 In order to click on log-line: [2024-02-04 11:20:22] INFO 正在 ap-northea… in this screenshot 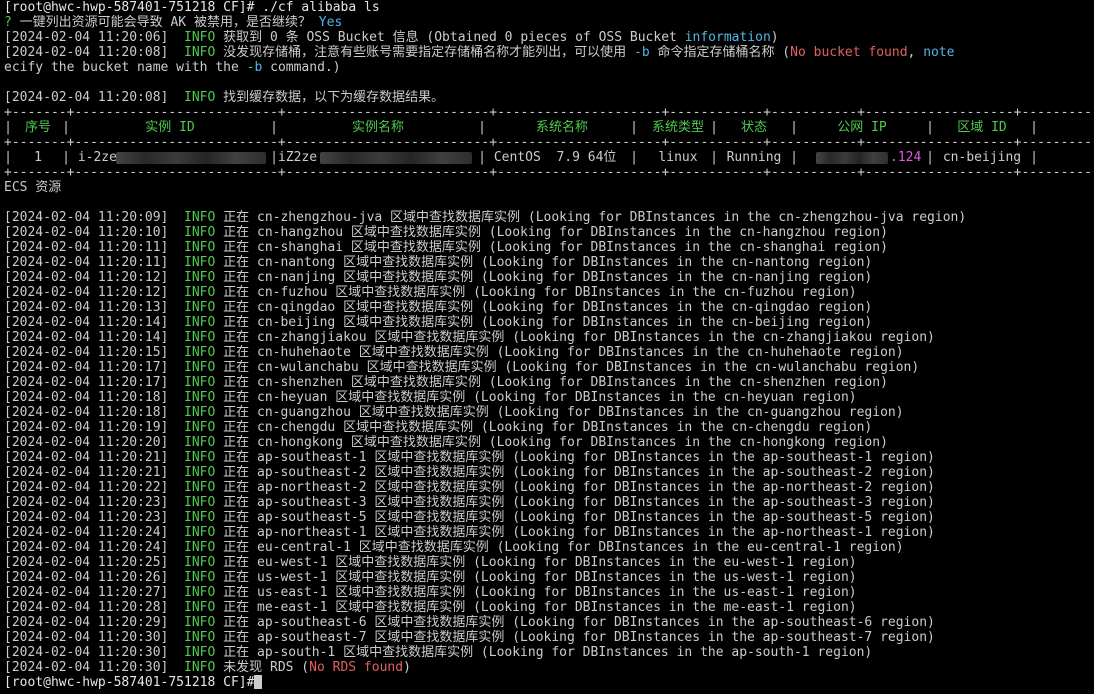, I will do `click(549, 487)`.